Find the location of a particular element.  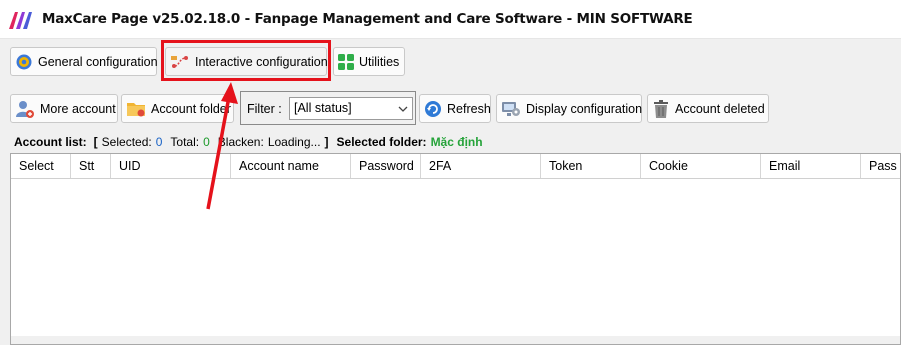

refresh-icon is located at coordinates (433, 108).